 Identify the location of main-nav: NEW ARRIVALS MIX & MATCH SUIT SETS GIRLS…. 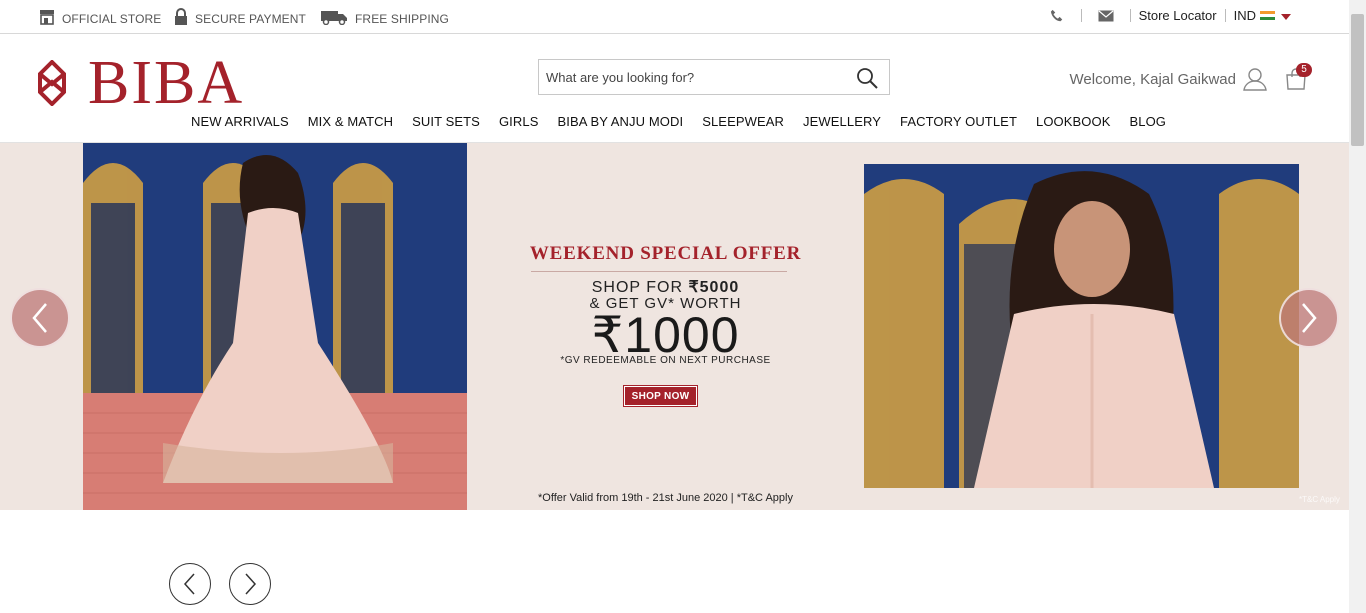
(674, 121).